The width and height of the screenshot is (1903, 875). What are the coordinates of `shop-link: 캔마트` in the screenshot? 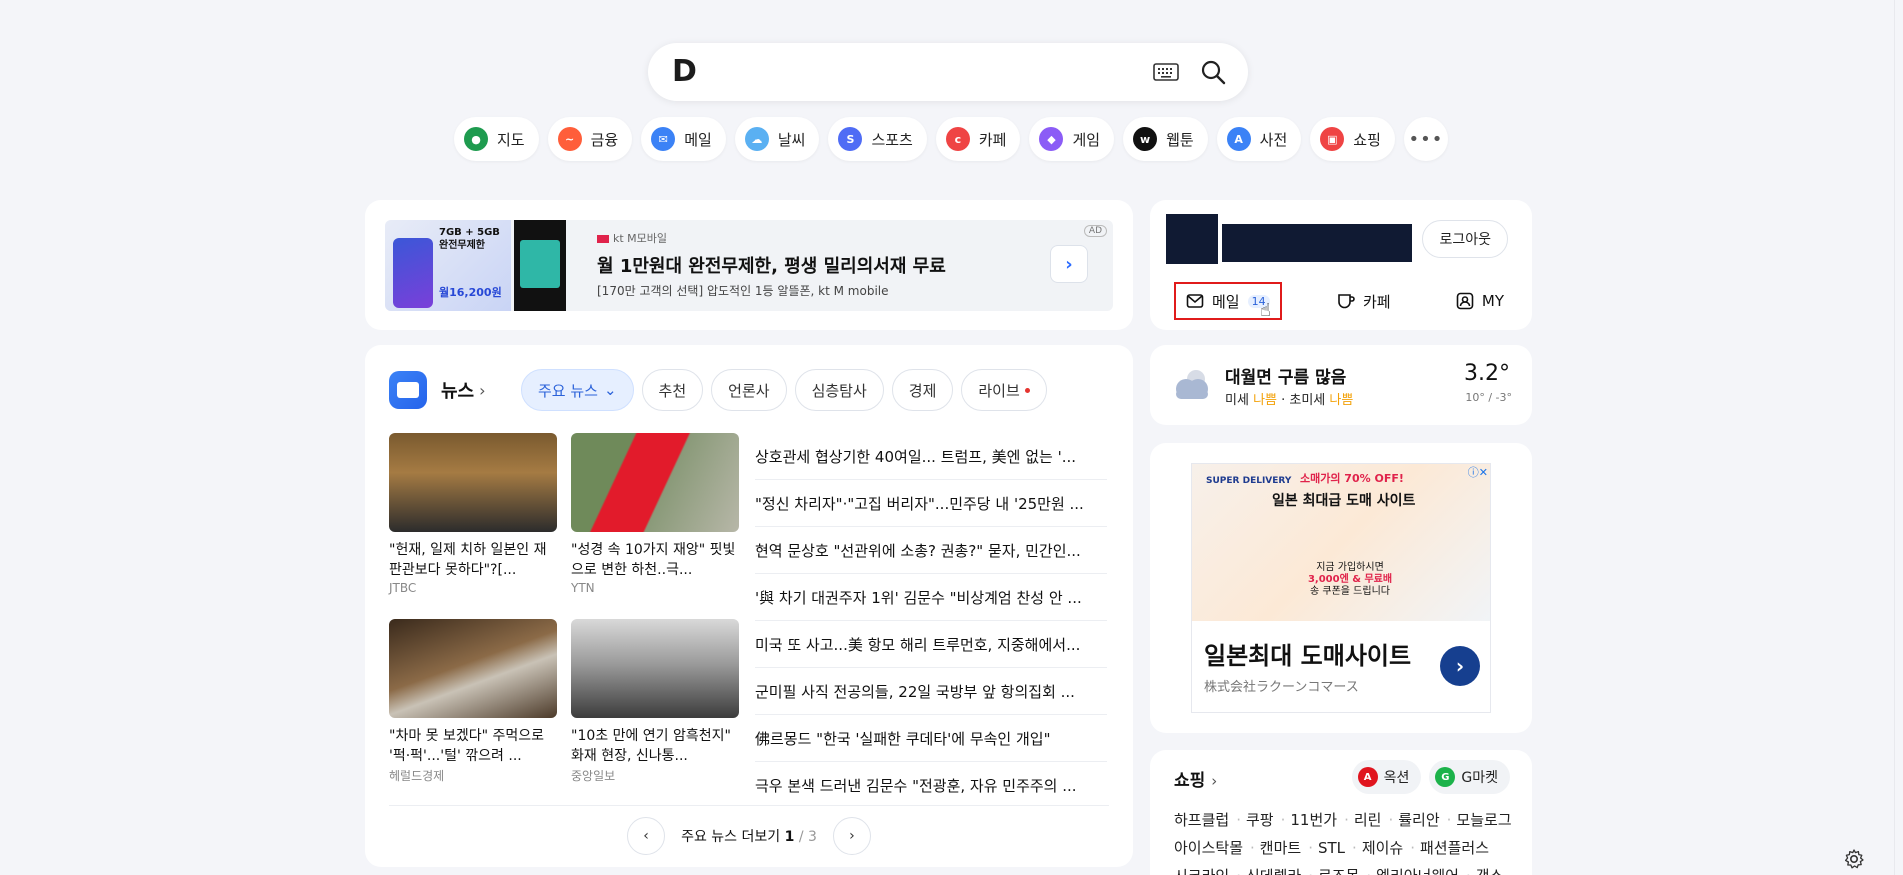 It's located at (1280, 848).